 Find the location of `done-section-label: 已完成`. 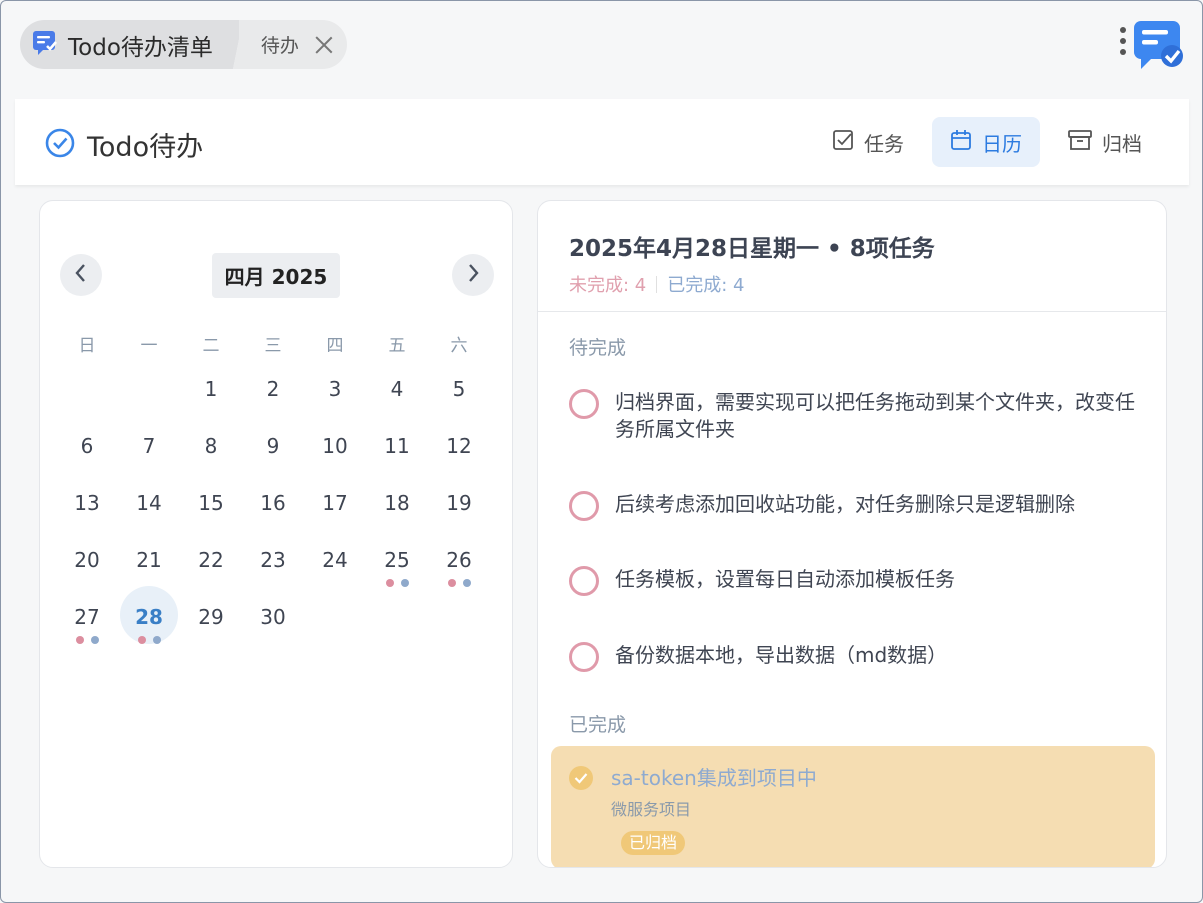

done-section-label: 已完成 is located at coordinates (598, 725).